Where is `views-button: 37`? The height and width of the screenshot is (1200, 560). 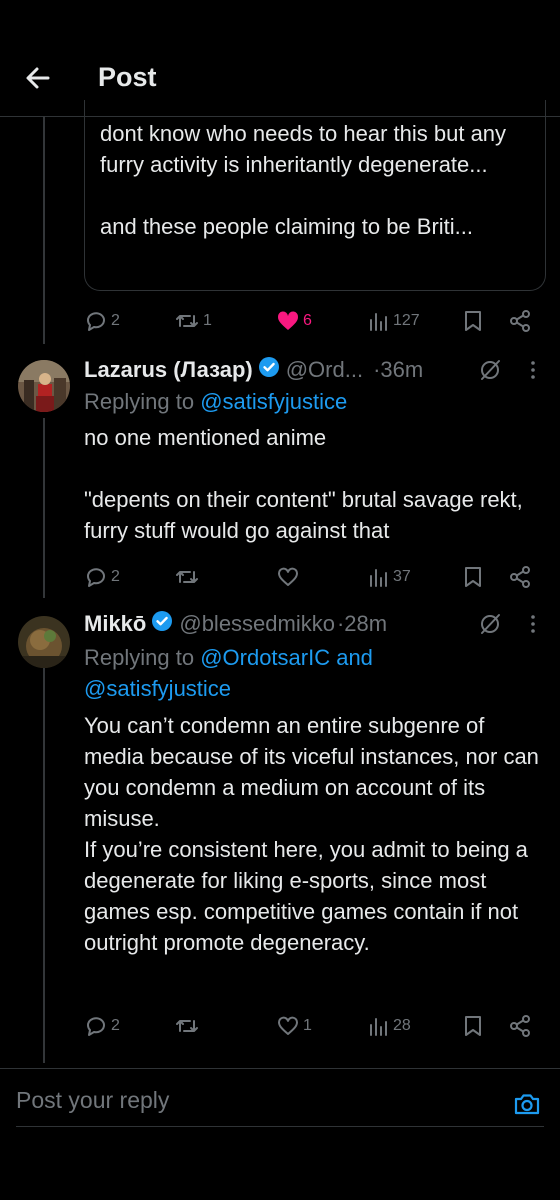 views-button: 37 is located at coordinates (389, 577).